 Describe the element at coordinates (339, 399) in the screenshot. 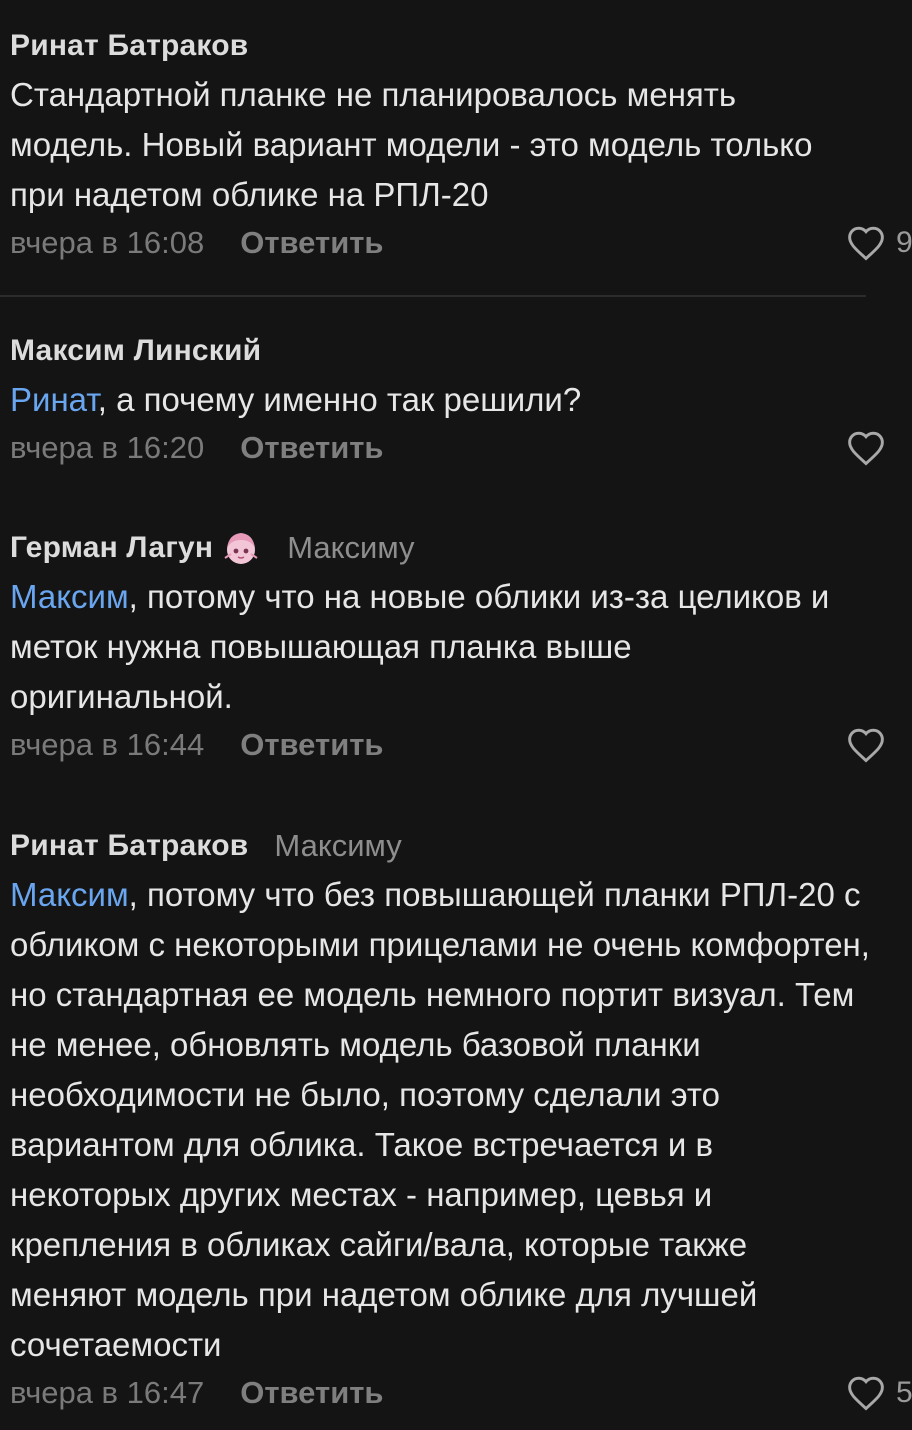

I see `comment-body: , а почему именно так решили?` at that location.